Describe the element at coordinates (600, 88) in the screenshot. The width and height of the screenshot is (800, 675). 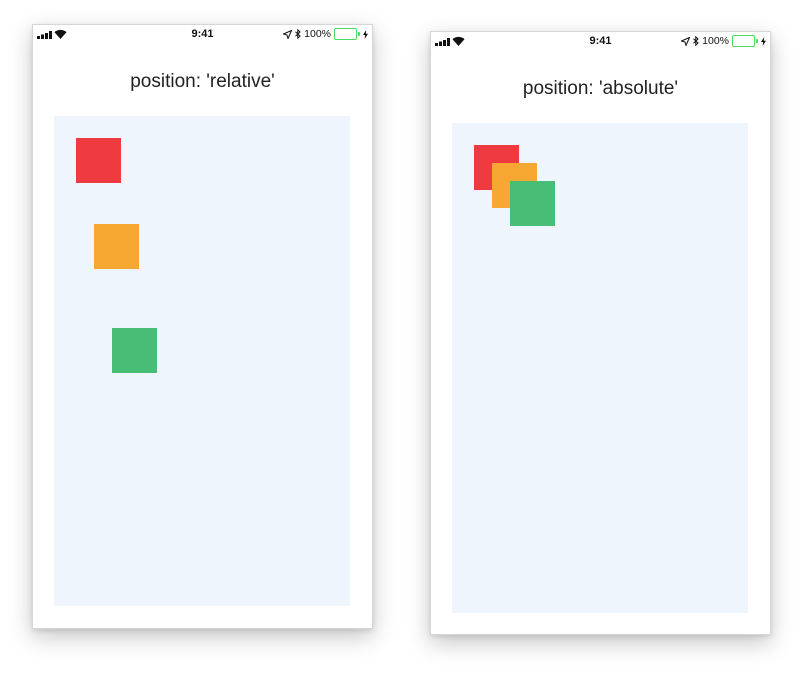
I see `screen-title: position: 'absolute'` at that location.